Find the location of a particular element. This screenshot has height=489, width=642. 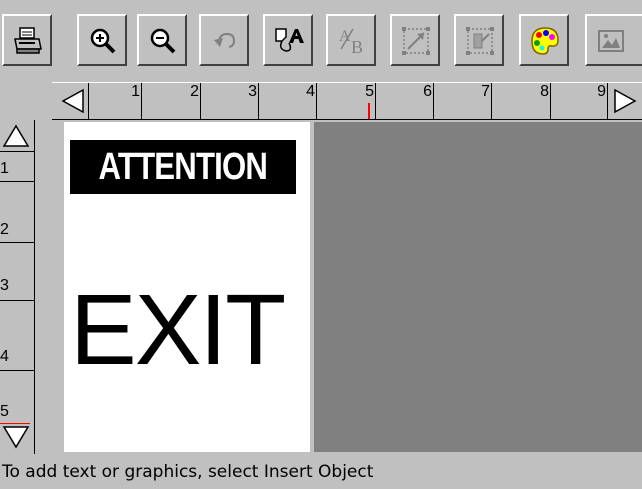

align-object-icon is located at coordinates (480, 41).